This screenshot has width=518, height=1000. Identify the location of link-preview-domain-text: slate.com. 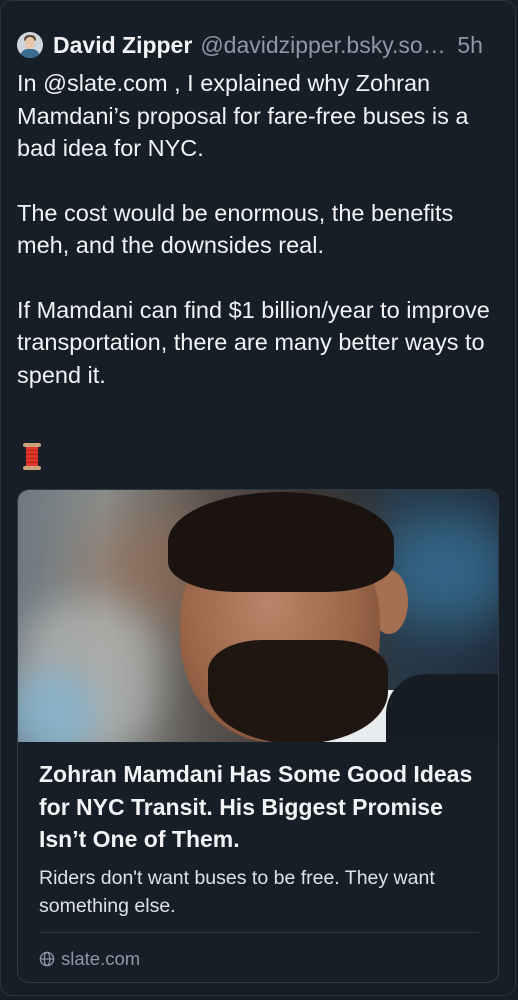
(101, 958).